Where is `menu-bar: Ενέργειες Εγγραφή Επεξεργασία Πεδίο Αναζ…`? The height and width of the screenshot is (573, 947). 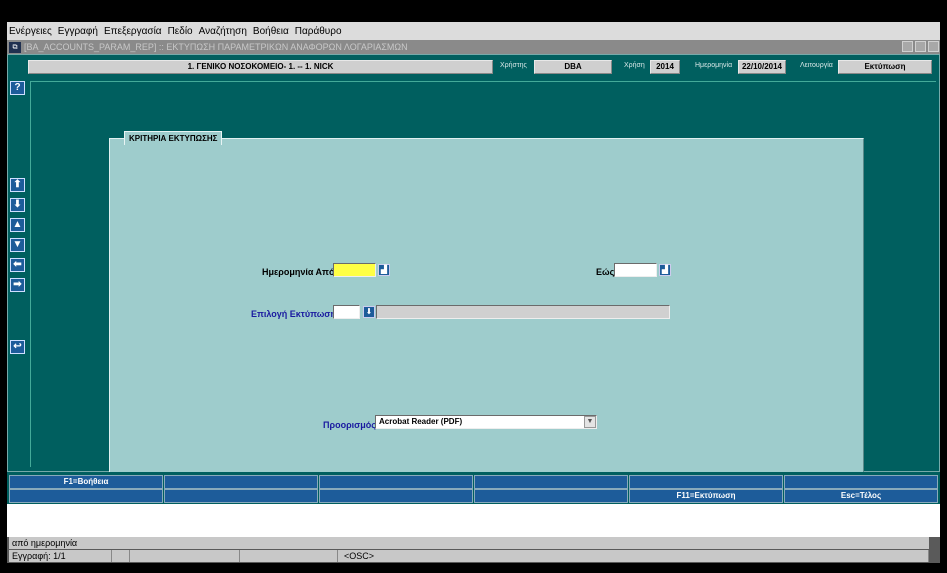
menu-bar: Ενέργειες Εγγραφή Επεξεργασία Πεδίο Αναζ… is located at coordinates (473, 31).